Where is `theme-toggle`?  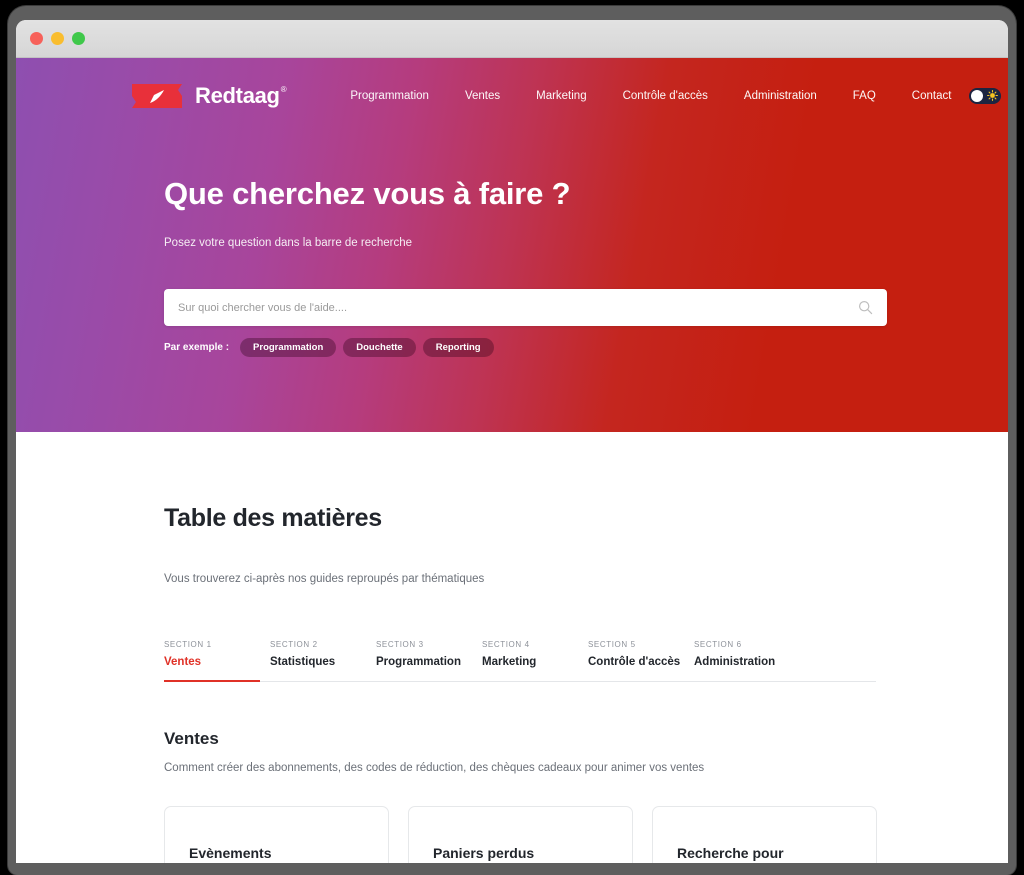 theme-toggle is located at coordinates (985, 96).